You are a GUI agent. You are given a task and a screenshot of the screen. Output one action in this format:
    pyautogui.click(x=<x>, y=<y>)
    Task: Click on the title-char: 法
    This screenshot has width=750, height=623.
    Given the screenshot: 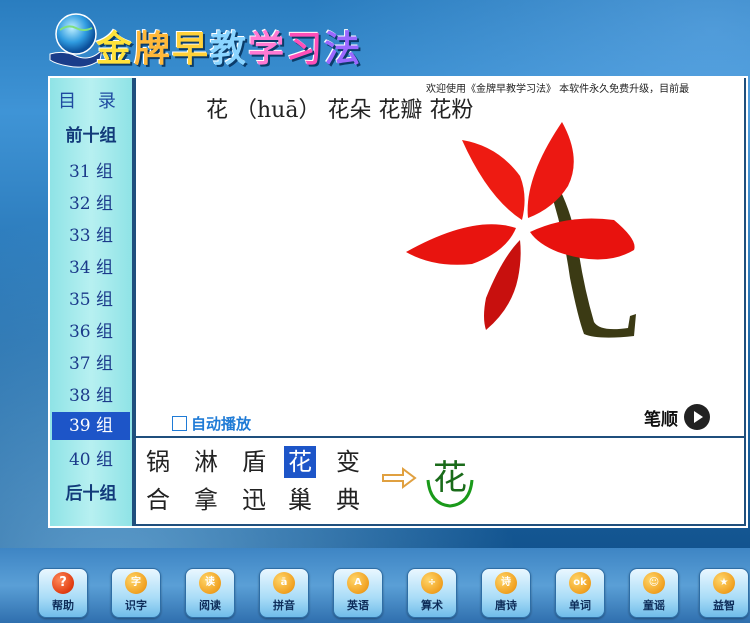 What is the action you would take?
    pyautogui.click(x=343, y=49)
    